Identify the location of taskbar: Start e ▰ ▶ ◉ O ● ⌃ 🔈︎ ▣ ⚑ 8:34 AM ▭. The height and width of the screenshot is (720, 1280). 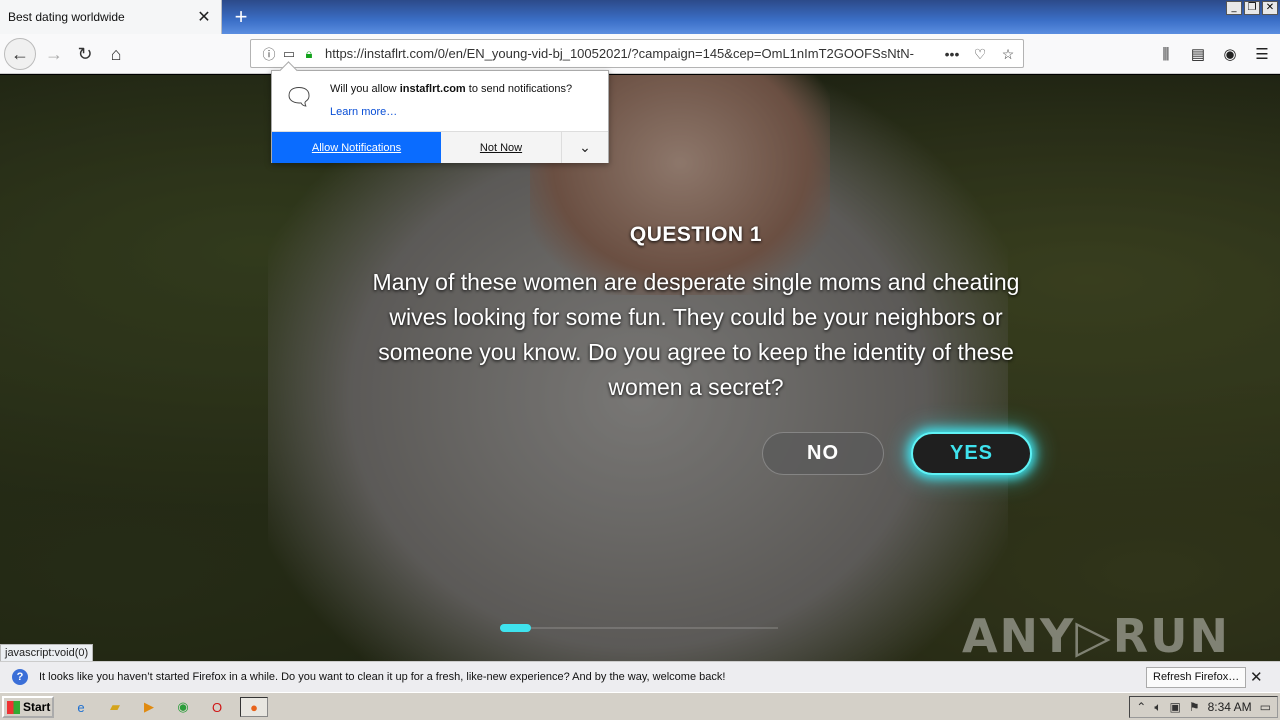
(640, 706).